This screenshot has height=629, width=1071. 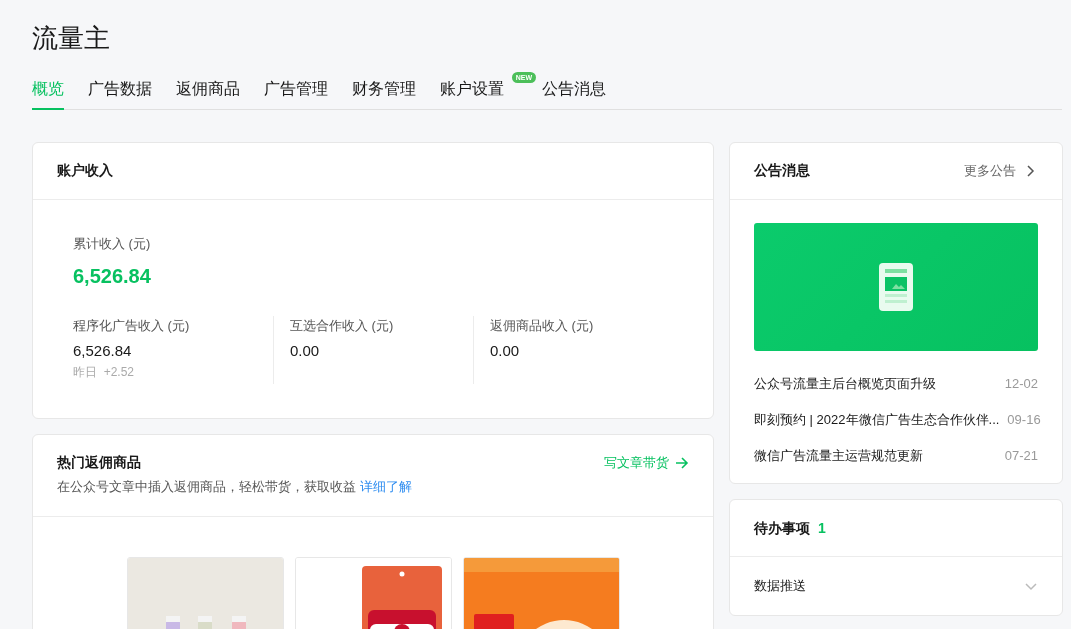 What do you see at coordinates (112, 276) in the screenshot?
I see `total-income-value: 6,526.84` at bounding box center [112, 276].